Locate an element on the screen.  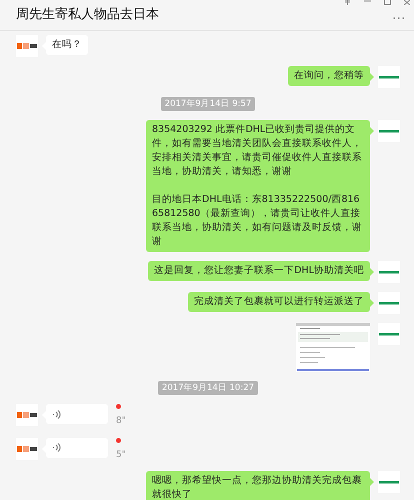
timestamp: 2017年9月14日 10:27 is located at coordinates (208, 388).